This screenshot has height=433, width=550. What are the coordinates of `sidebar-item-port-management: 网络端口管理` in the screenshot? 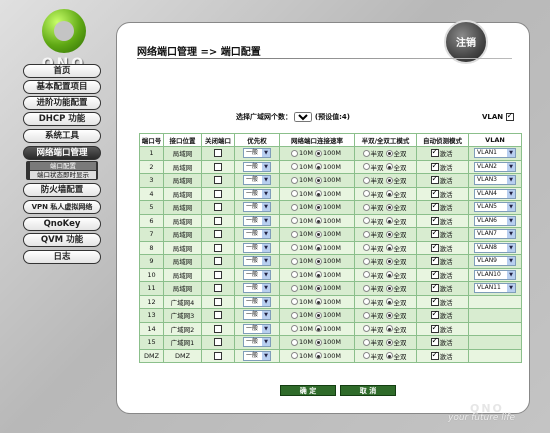 It's located at (62, 153).